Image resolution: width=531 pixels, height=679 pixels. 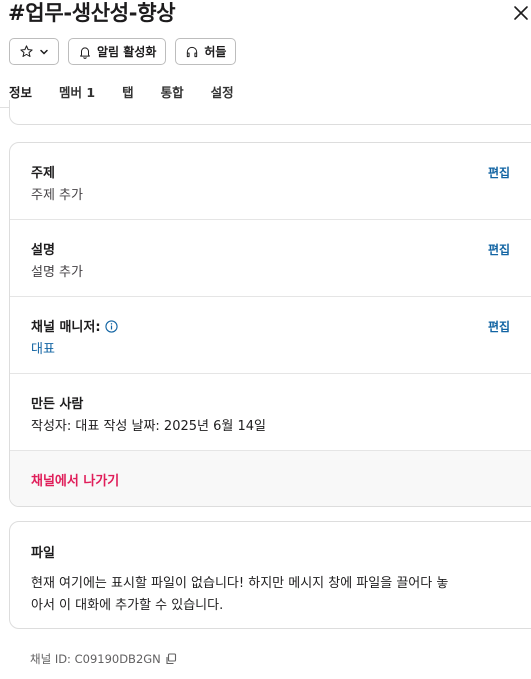 What do you see at coordinates (85, 52) in the screenshot?
I see `bell-icon` at bounding box center [85, 52].